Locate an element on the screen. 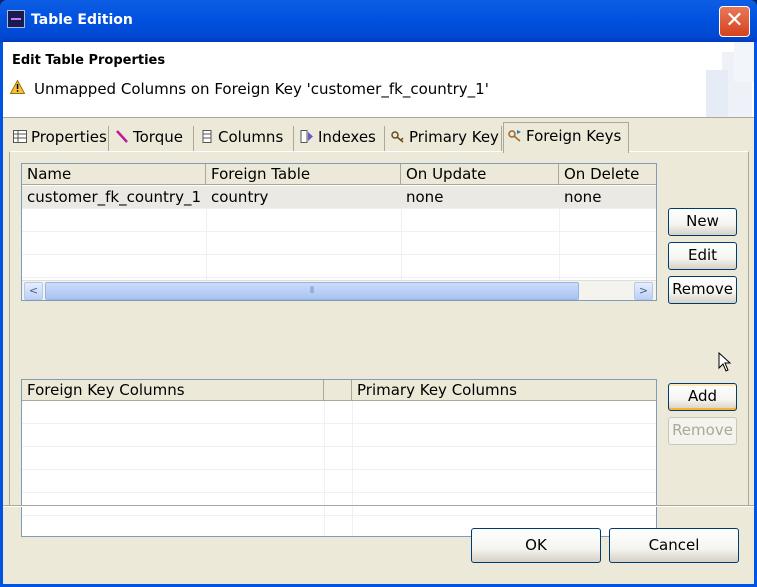 The image size is (757, 587). table-header: Name Foreign Table On Update On Delete is located at coordinates (339, 174).